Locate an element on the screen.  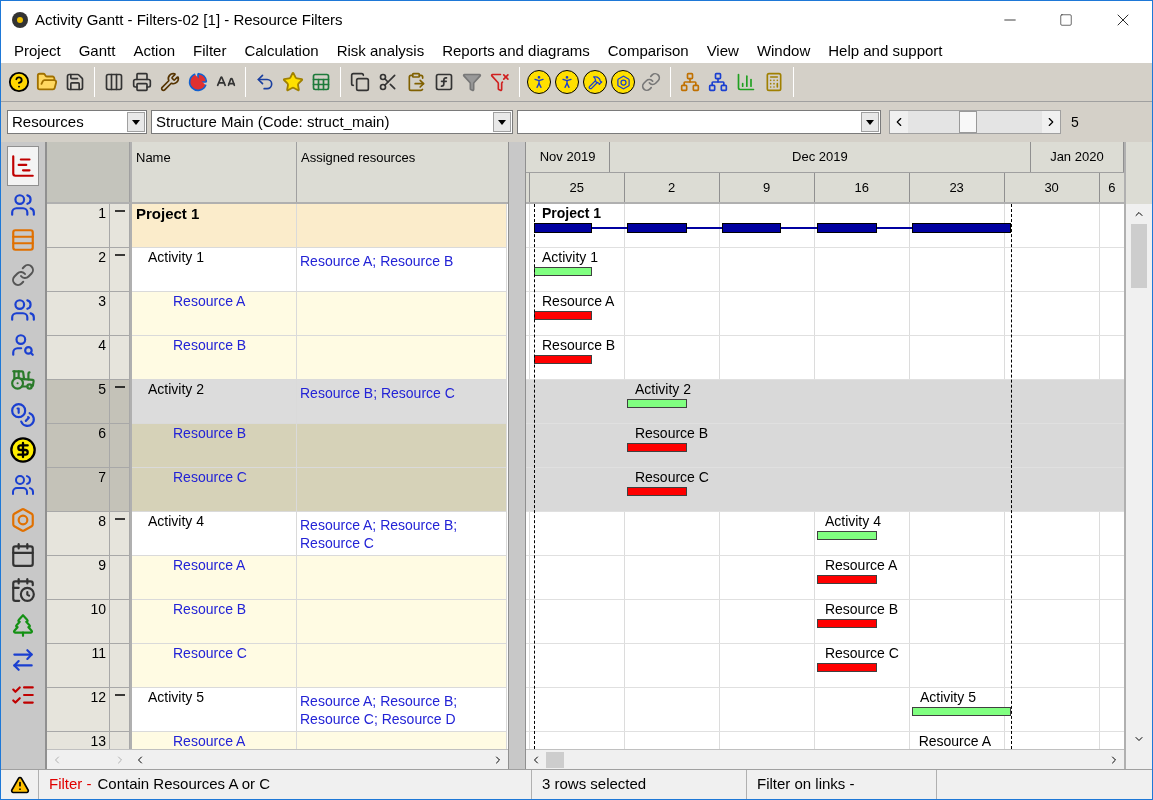
row-header: 11 is located at coordinates (78, 666).